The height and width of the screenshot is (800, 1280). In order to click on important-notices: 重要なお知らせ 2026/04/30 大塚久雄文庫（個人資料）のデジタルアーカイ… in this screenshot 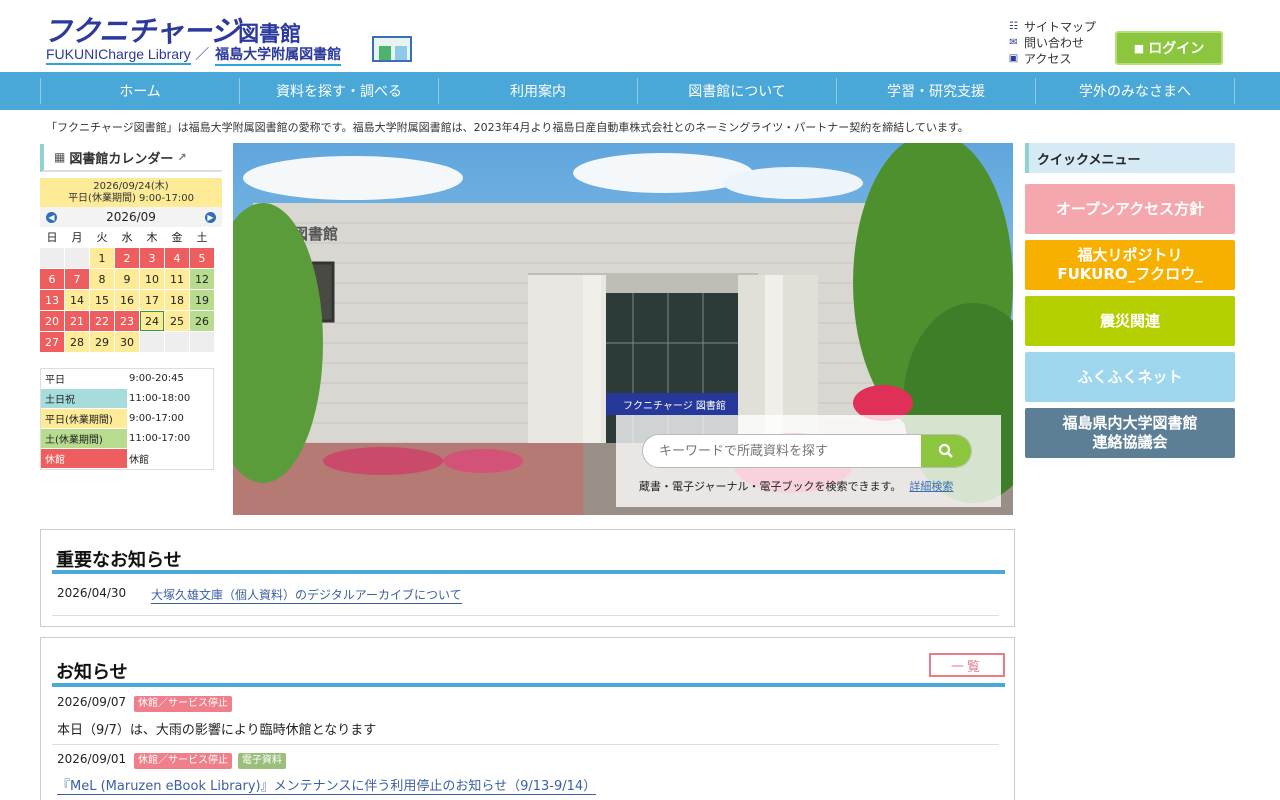, I will do `click(527, 578)`.